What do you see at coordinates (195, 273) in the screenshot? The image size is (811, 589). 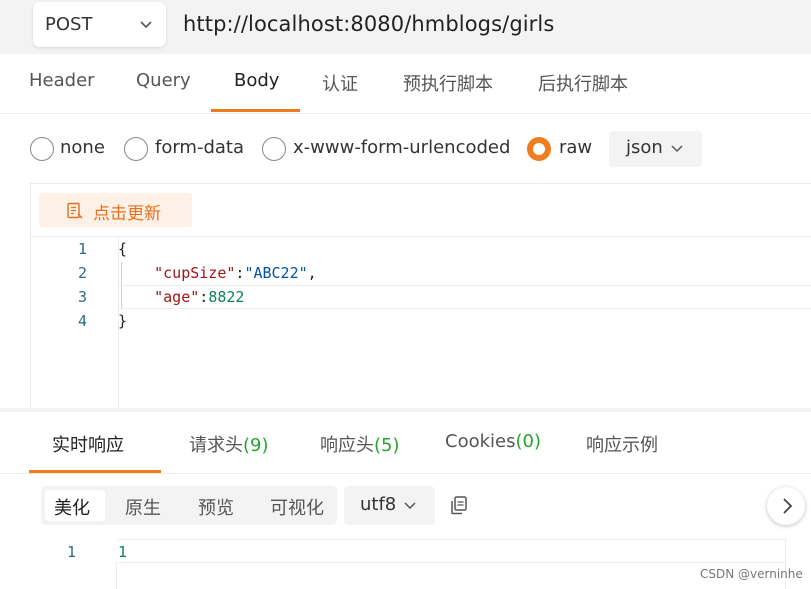 I see `json-key: "cupSize"` at bounding box center [195, 273].